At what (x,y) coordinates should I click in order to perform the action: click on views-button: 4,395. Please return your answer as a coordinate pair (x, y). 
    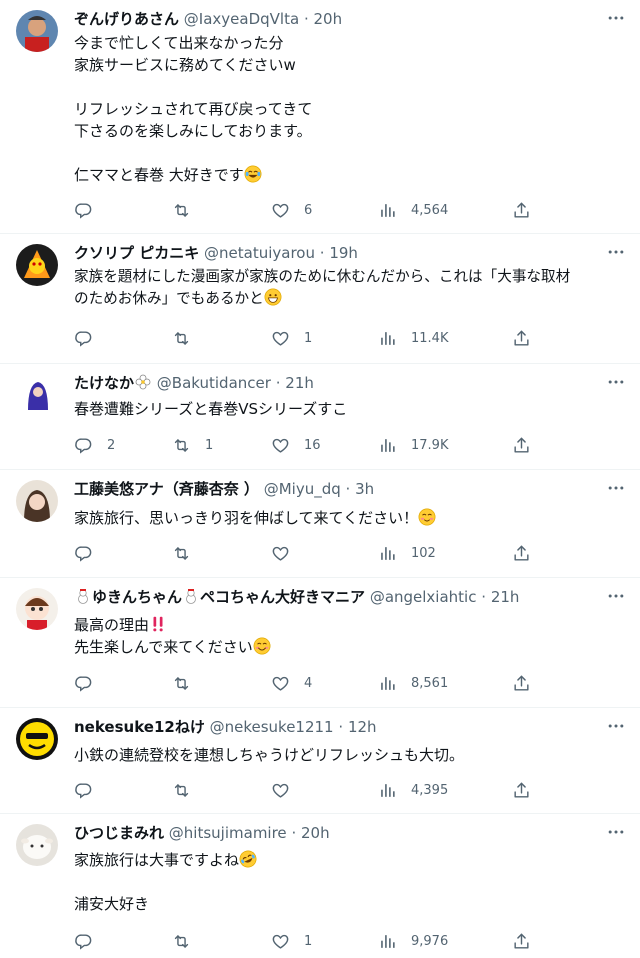
    Looking at the image, I should click on (413, 790).